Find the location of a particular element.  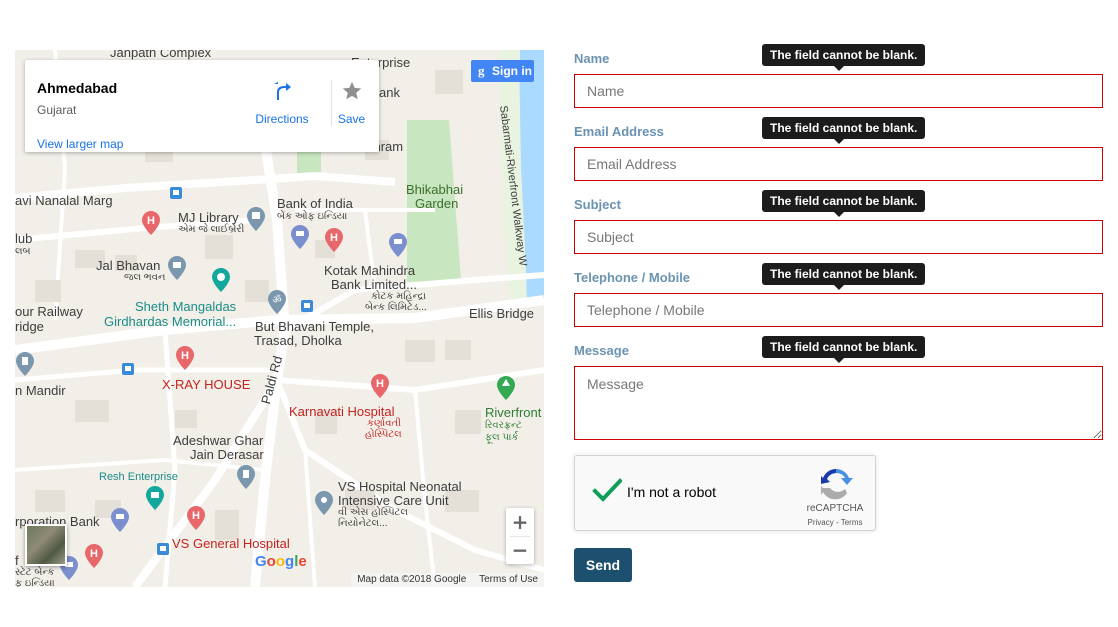

map-label: કર્ણાવતી is located at coordinates (384, 423).